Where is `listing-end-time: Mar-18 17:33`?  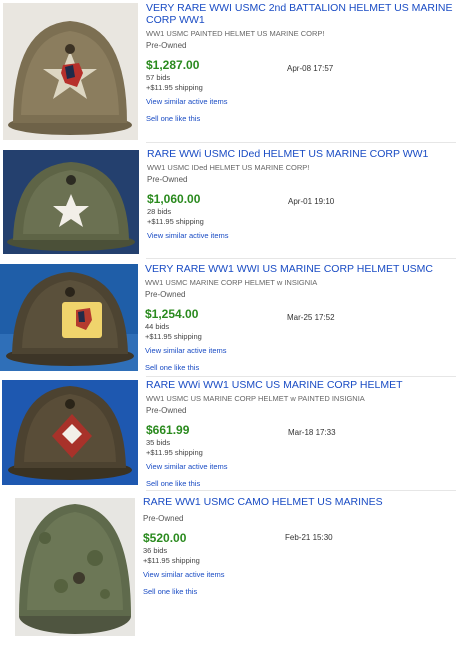 listing-end-time: Mar-18 17:33 is located at coordinates (312, 432).